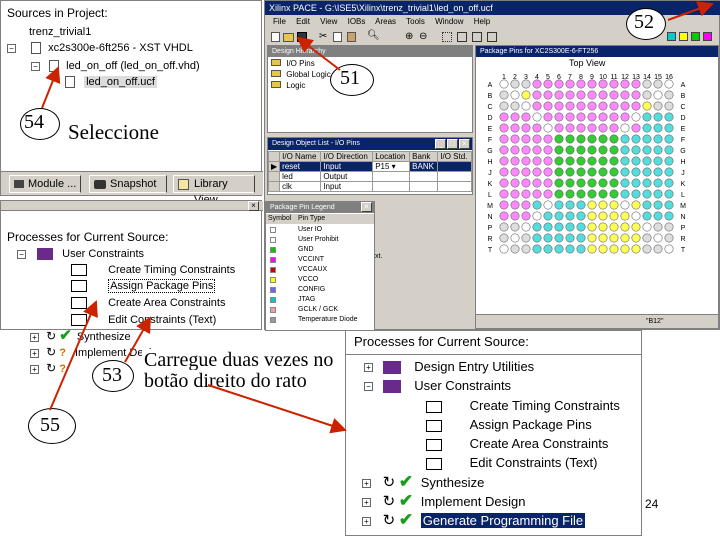 The width and height of the screenshot is (720, 540). Describe the element at coordinates (323, 36) in the screenshot. I see `cut-icon: ✂` at that location.